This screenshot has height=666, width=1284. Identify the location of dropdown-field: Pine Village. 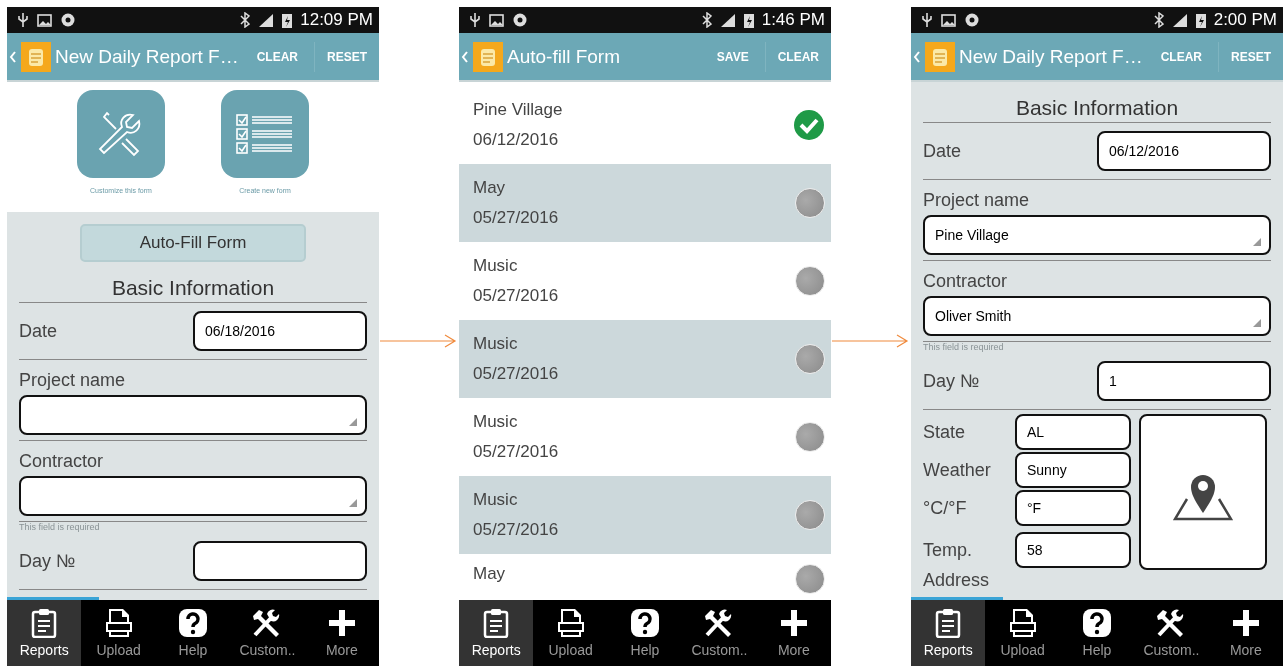
(1097, 235).